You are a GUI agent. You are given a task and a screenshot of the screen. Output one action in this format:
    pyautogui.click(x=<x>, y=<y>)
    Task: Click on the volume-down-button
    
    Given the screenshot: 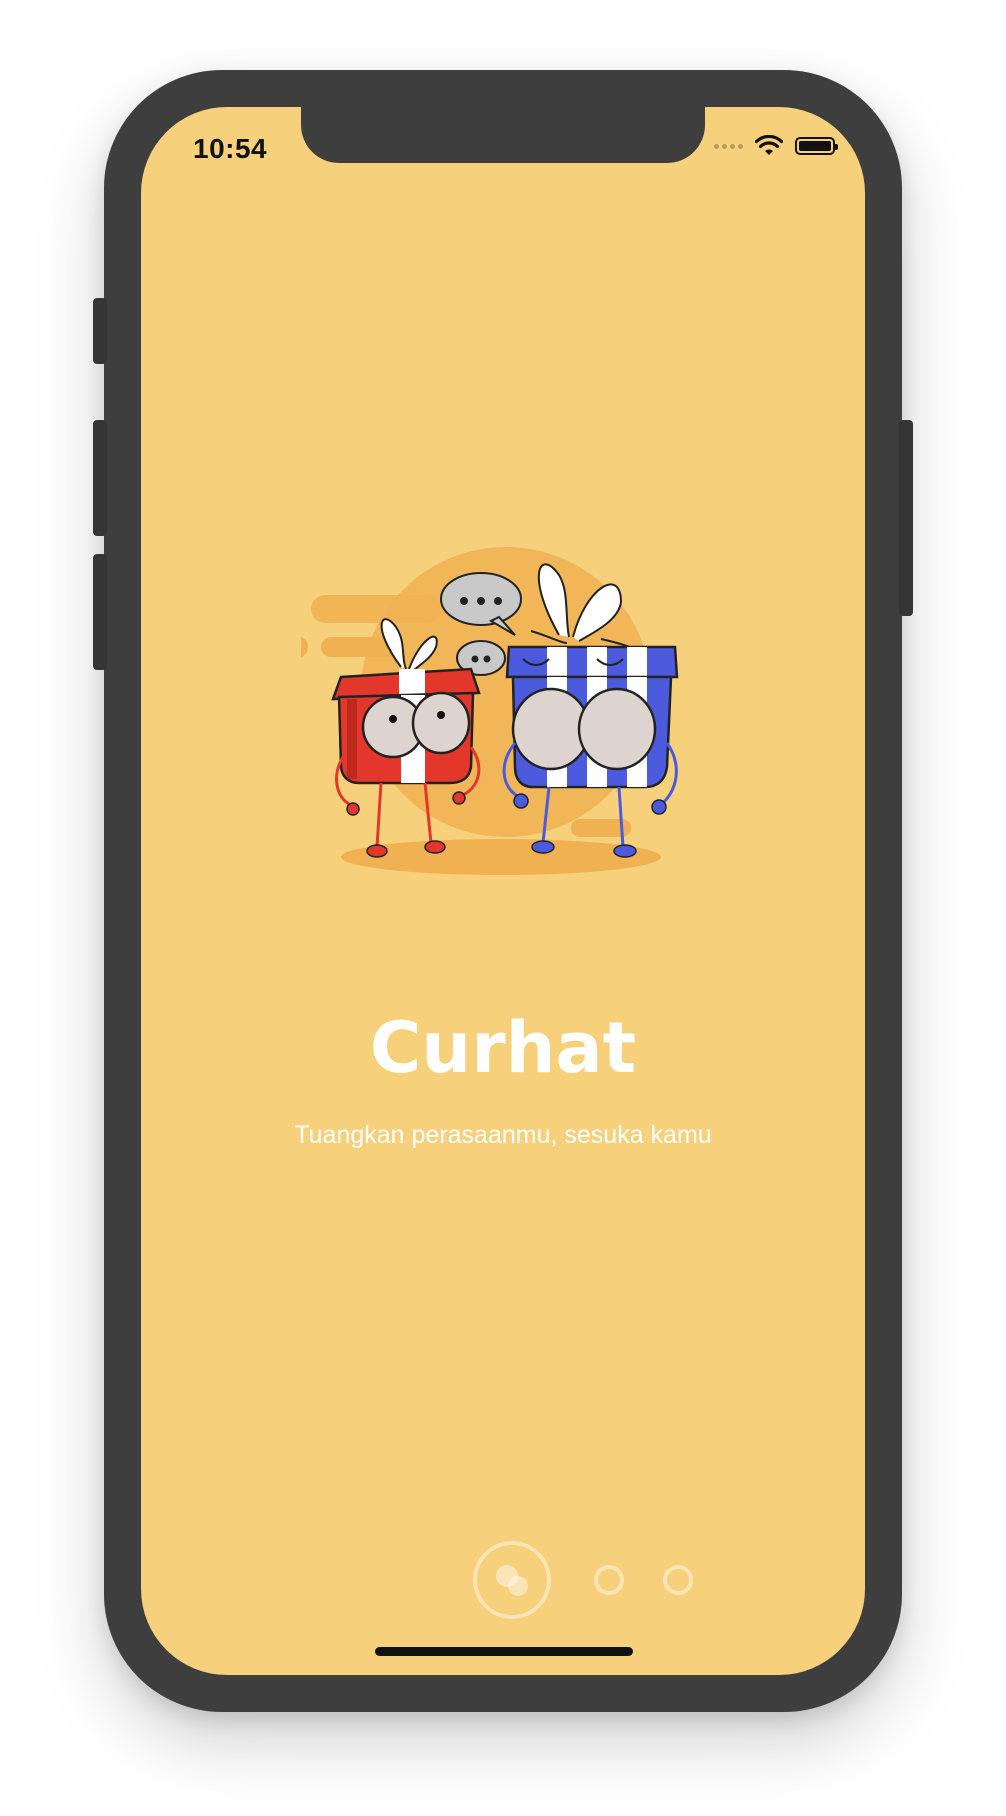 What is the action you would take?
    pyautogui.click(x=100, y=612)
    